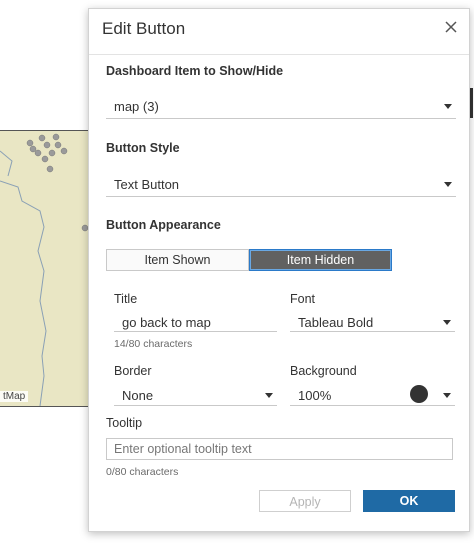  Describe the element at coordinates (126, 299) in the screenshot. I see `title-label: Title` at that location.